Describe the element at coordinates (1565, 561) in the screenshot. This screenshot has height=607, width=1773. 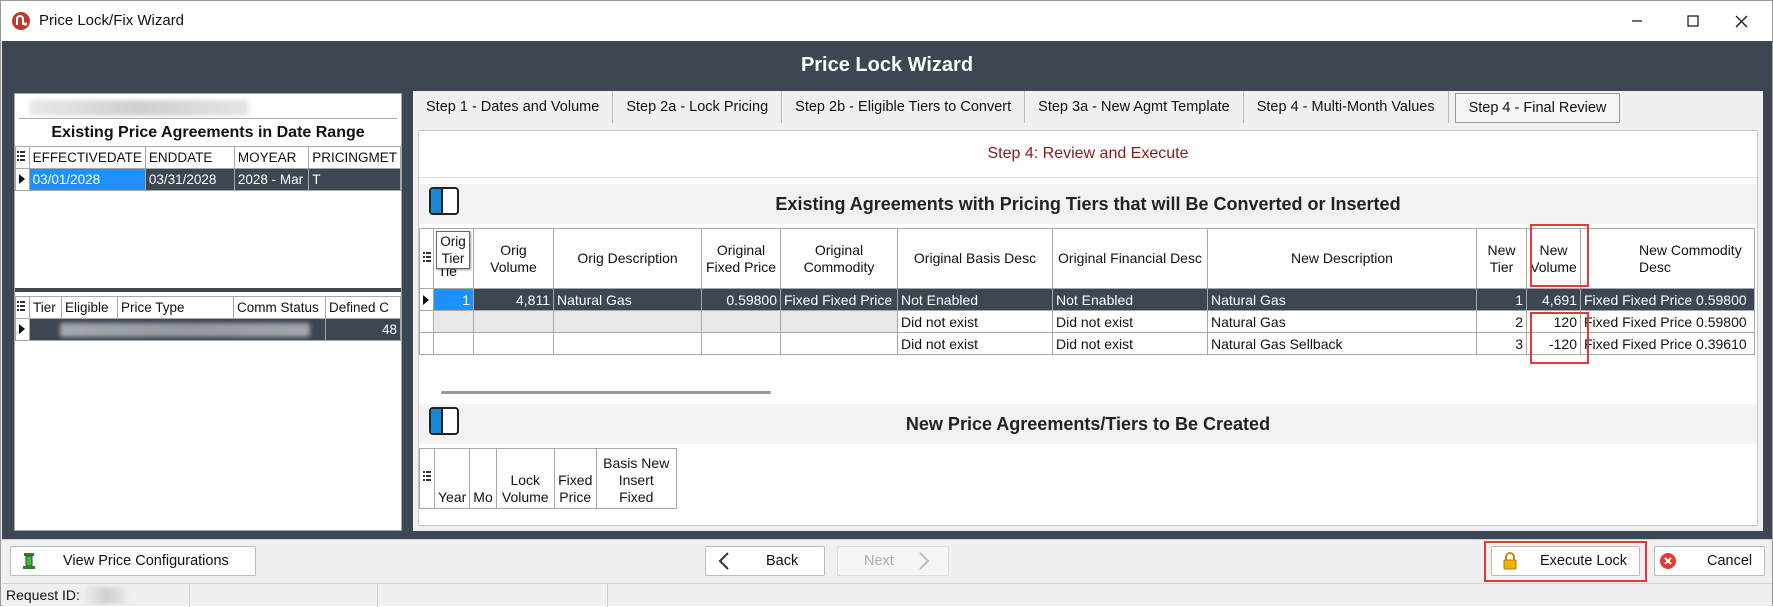
I see `execute-lock-button: Execute Lock` at that location.